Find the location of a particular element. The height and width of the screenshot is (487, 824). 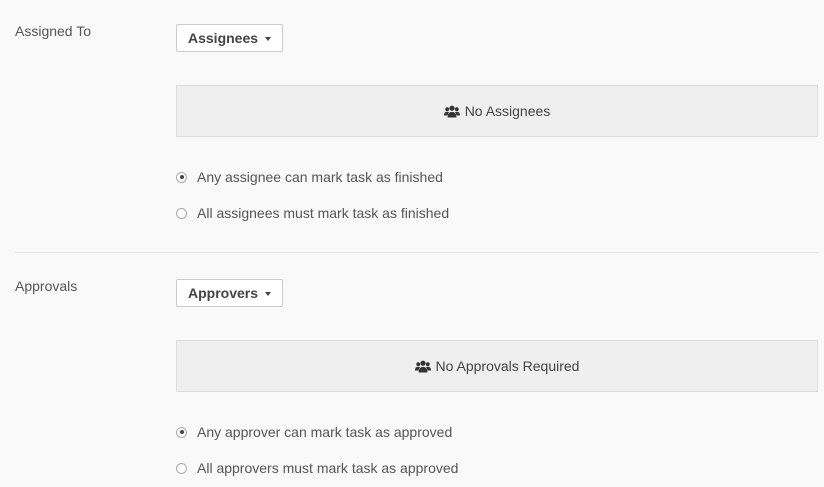

all-assignees-radio-option: All assignees must mark task as finished is located at coordinates (312, 213).